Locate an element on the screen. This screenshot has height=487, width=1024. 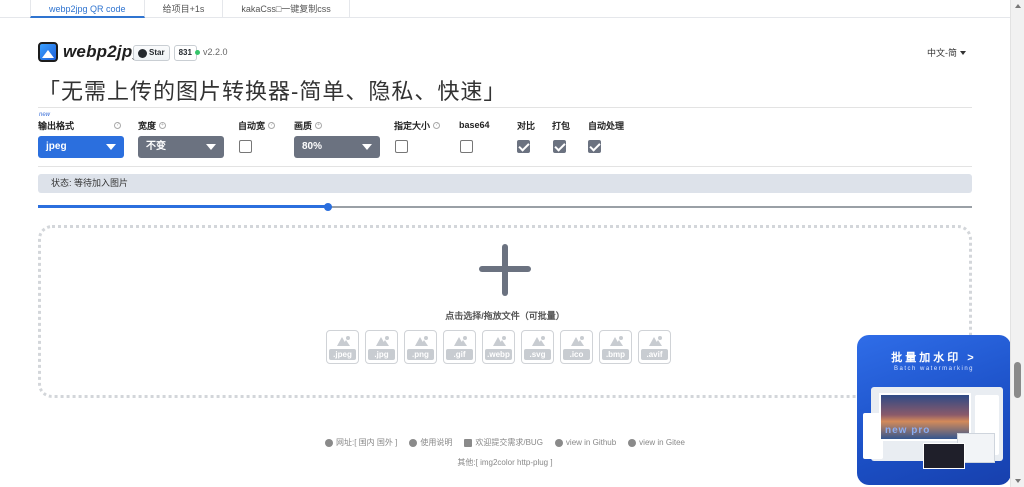
gitee-icon is located at coordinates (632, 442).